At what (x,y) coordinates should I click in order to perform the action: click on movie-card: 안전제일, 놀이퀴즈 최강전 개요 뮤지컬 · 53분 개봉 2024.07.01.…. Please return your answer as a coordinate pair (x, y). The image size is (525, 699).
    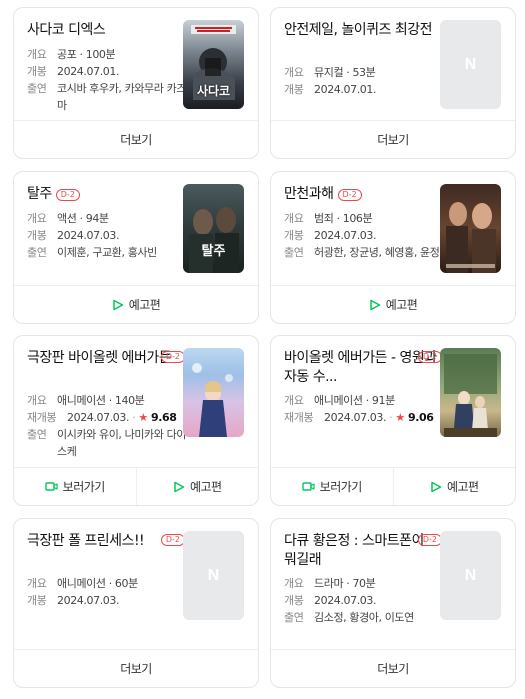
    Looking at the image, I should click on (393, 83).